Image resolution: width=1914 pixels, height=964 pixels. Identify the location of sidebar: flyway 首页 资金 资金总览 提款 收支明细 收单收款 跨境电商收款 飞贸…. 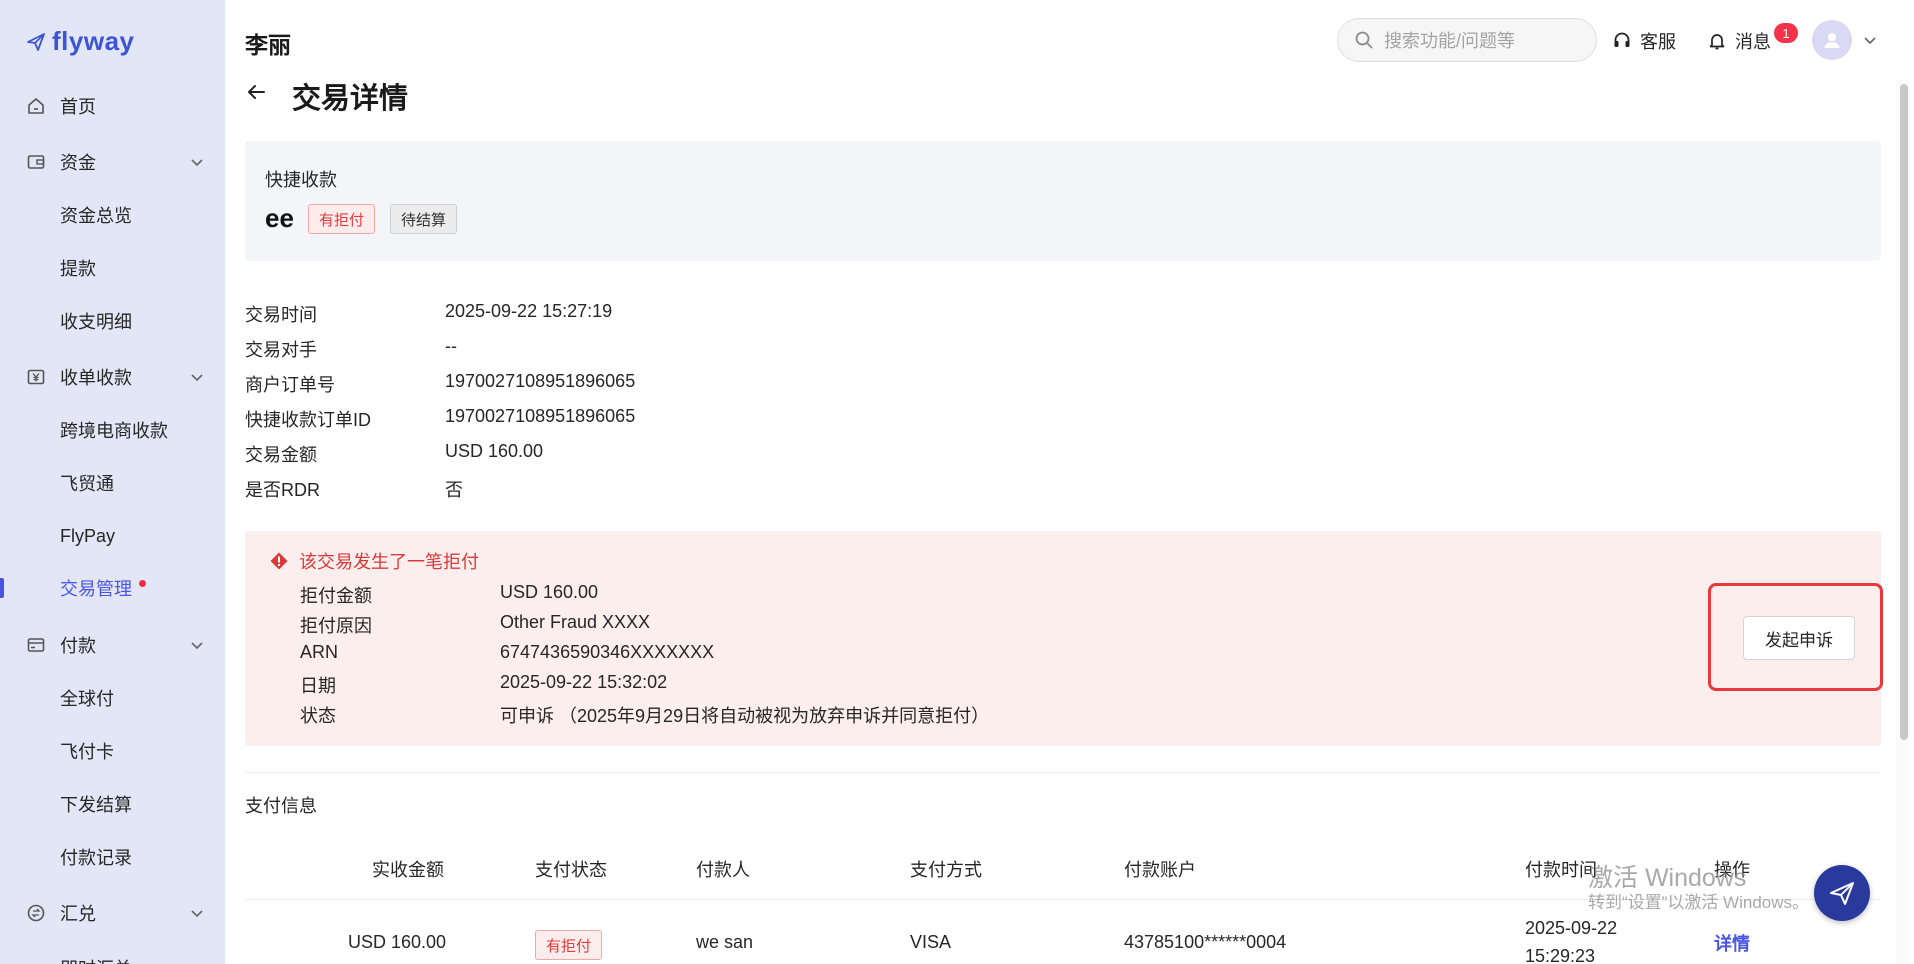
(112, 482).